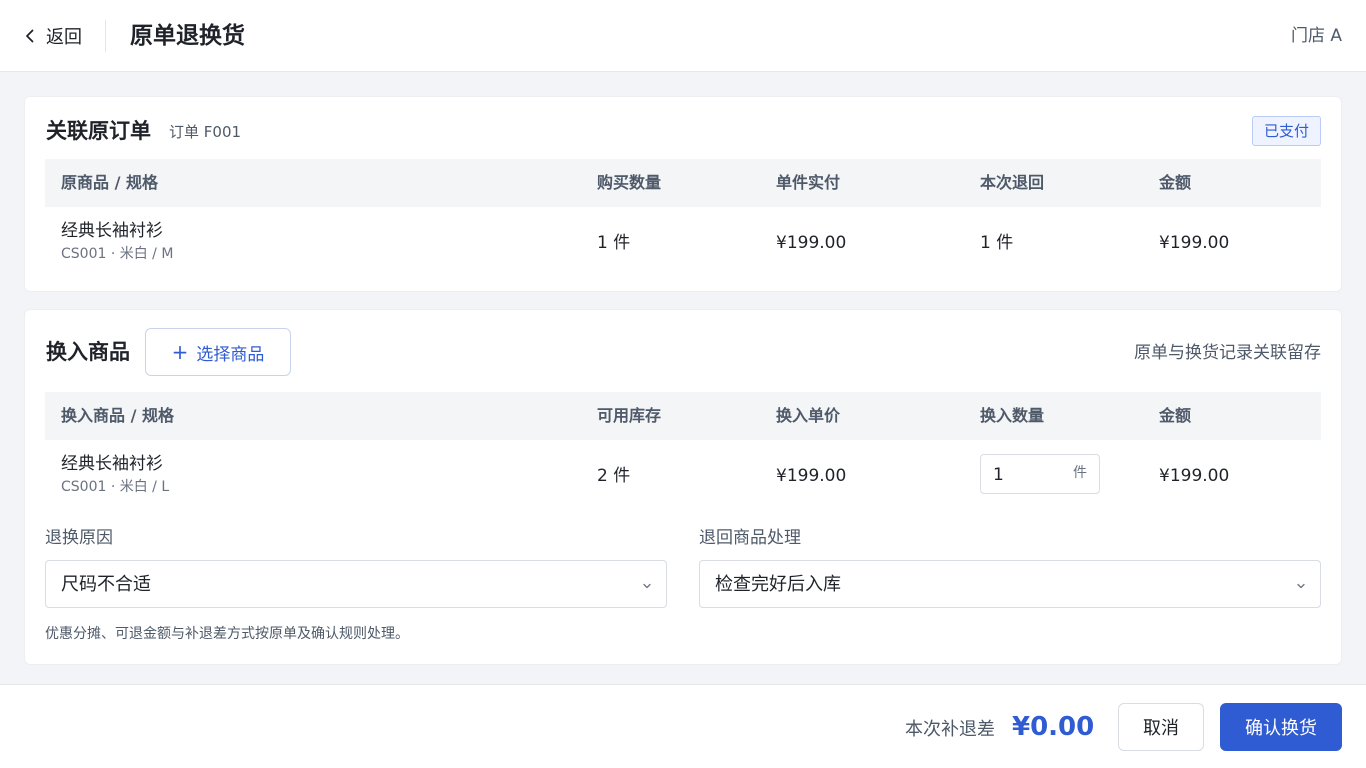  I want to click on column-header: 本次退回, so click(1012, 182).